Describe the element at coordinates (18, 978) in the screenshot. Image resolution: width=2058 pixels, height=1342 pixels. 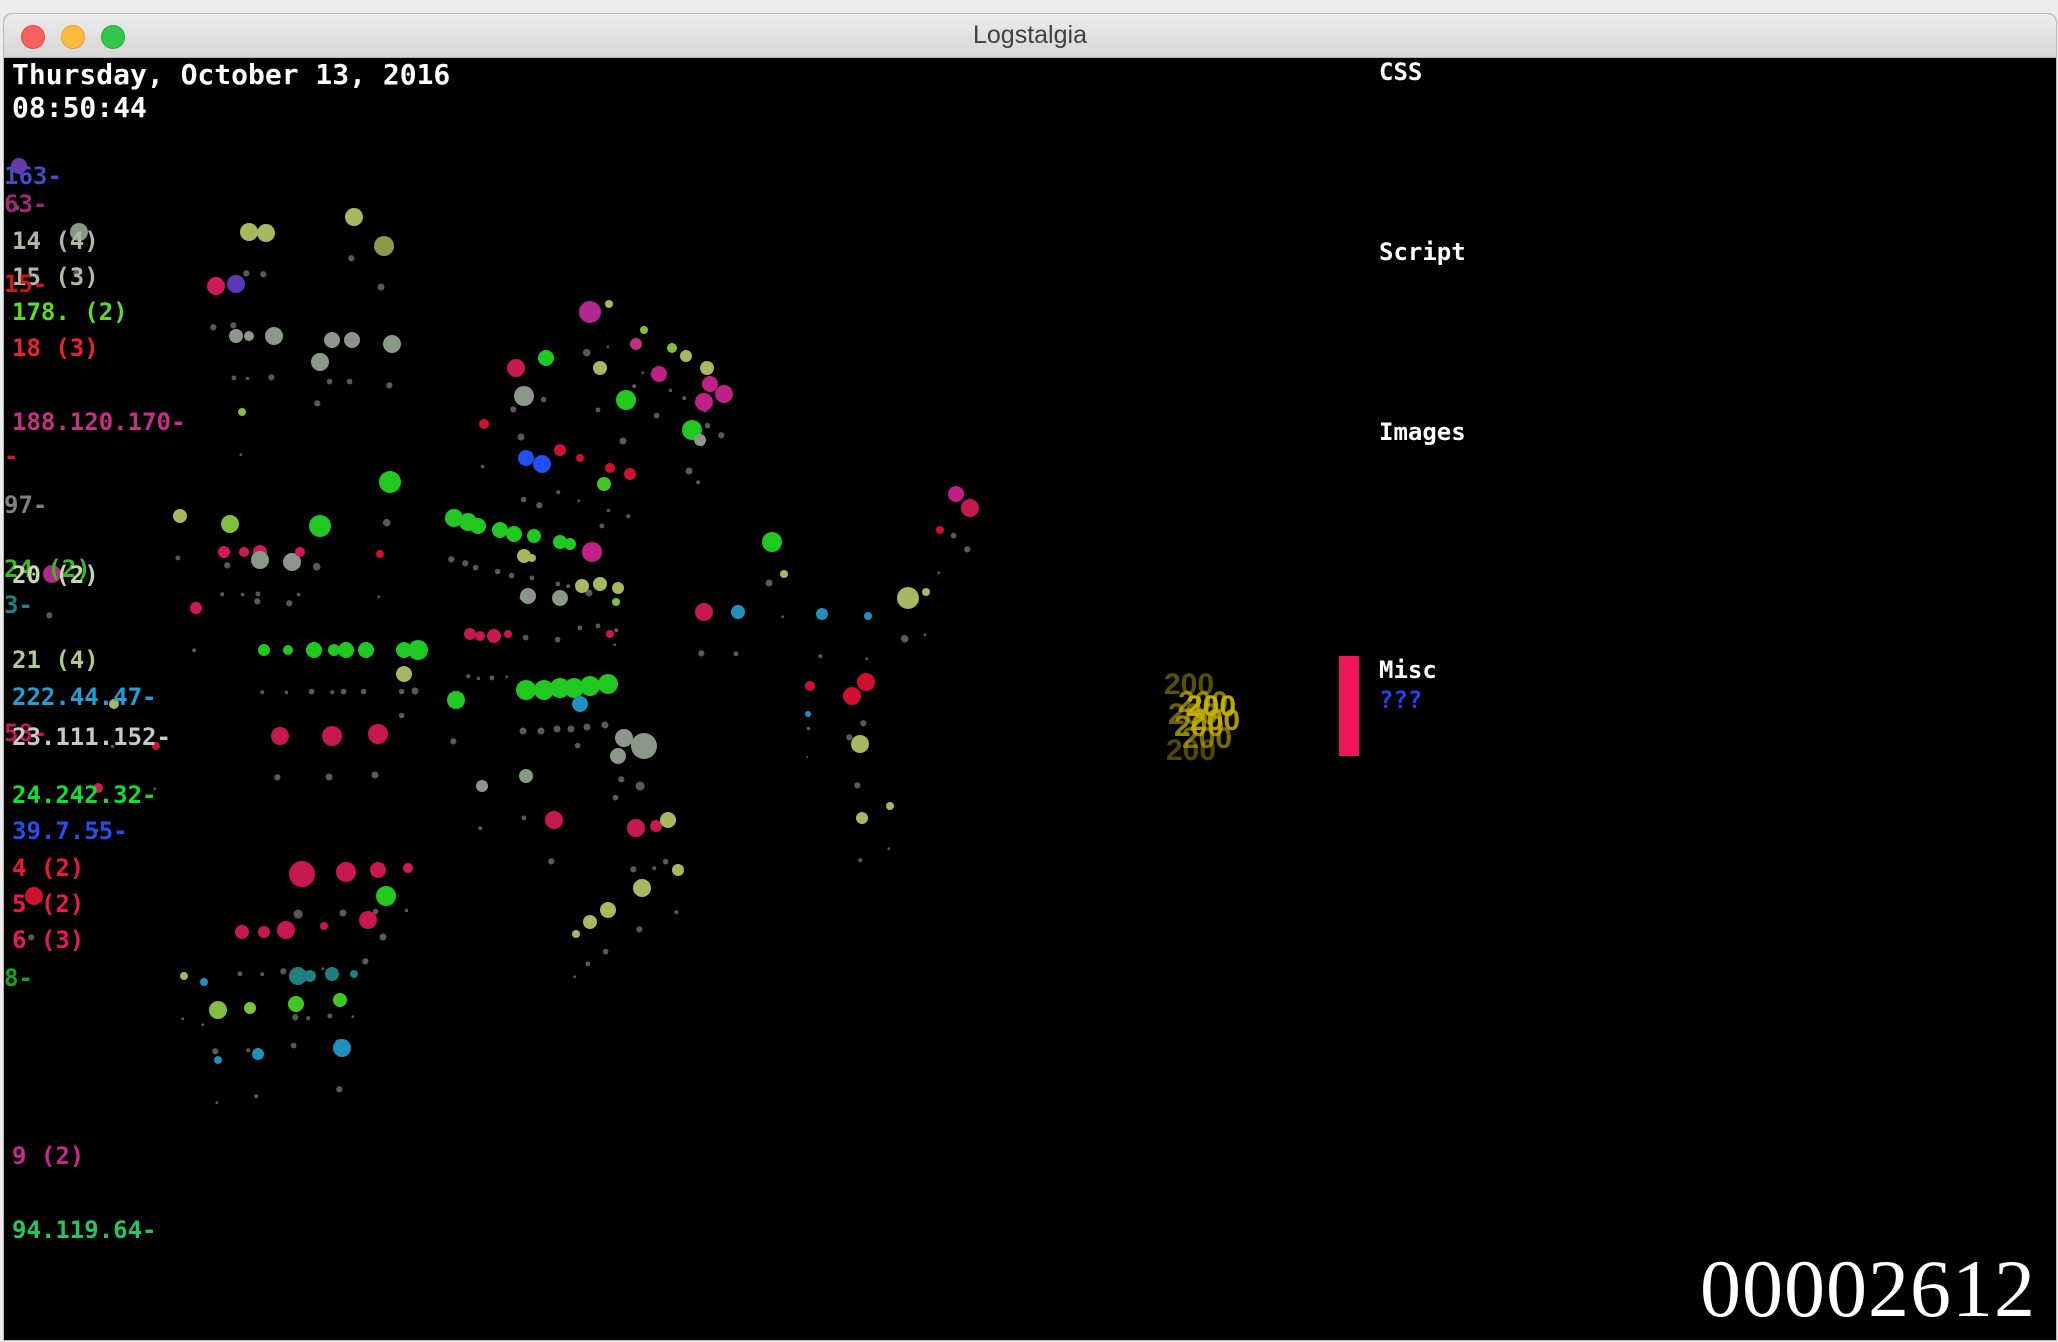
I see `host-label: 8-` at that location.